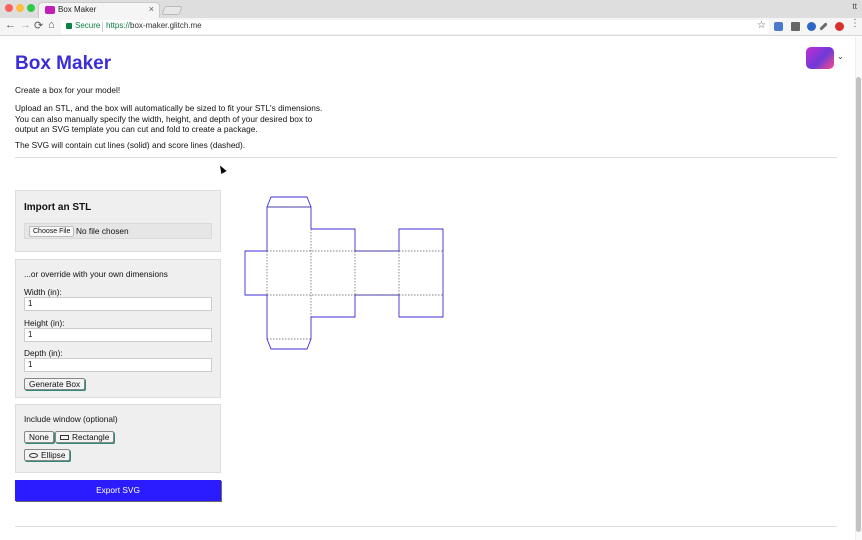  Describe the element at coordinates (53, 455) in the screenshot. I see `ellipse-label: Ellipse` at that location.